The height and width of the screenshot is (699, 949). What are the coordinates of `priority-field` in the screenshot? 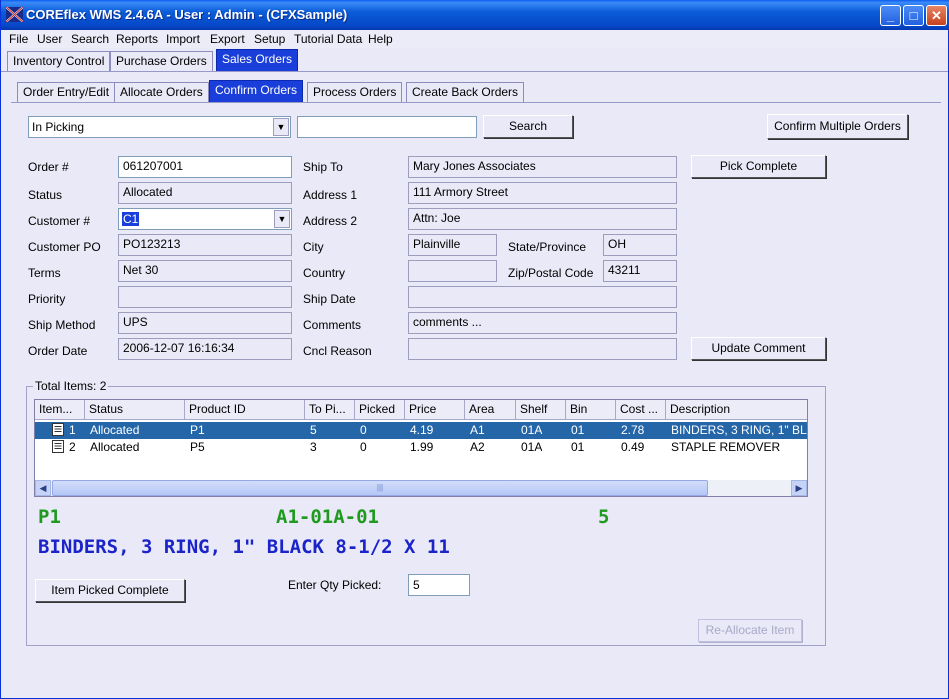 It's located at (205, 297).